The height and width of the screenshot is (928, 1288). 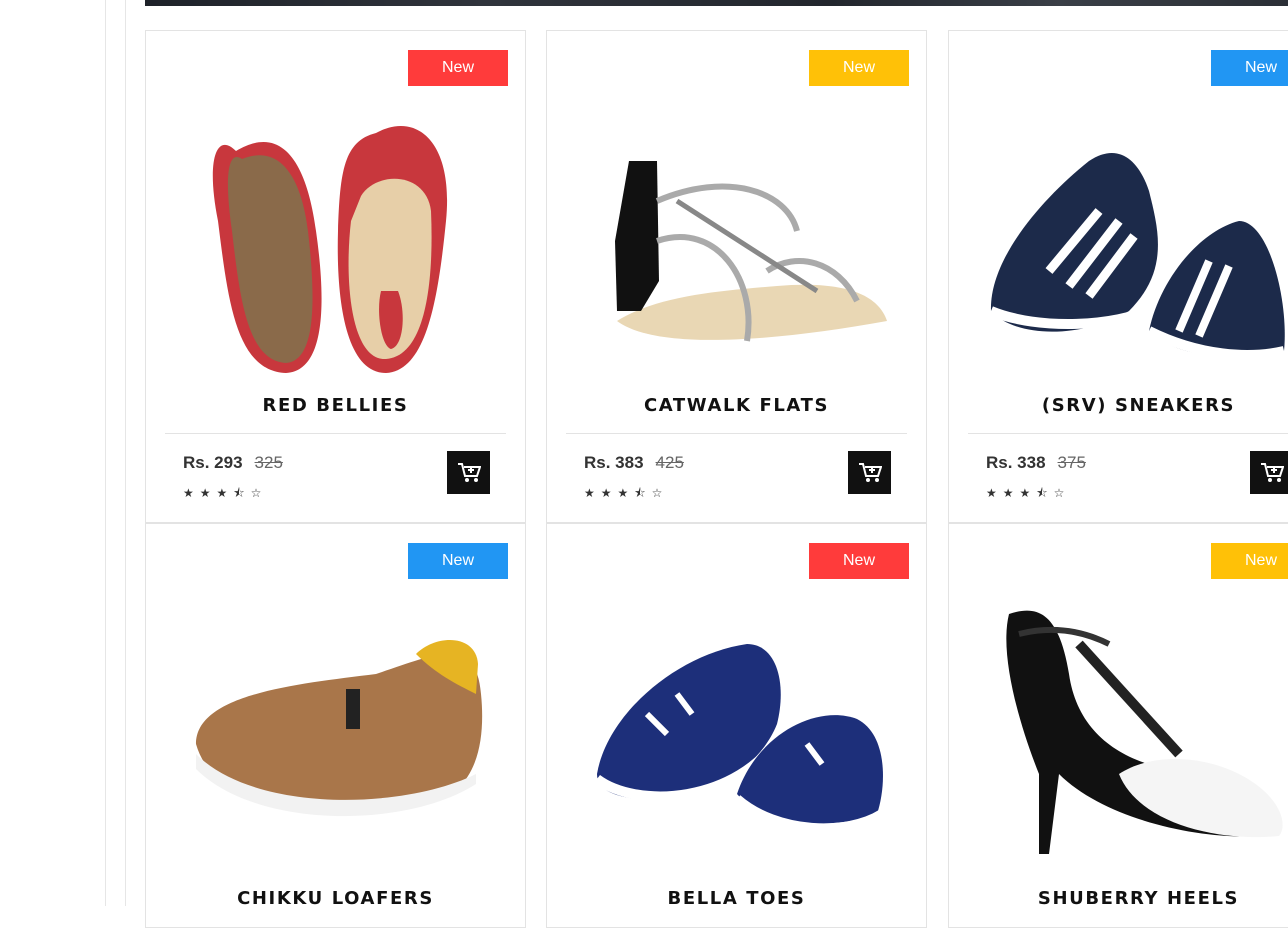 I want to click on price: Rs. 383 425, so click(x=634, y=463).